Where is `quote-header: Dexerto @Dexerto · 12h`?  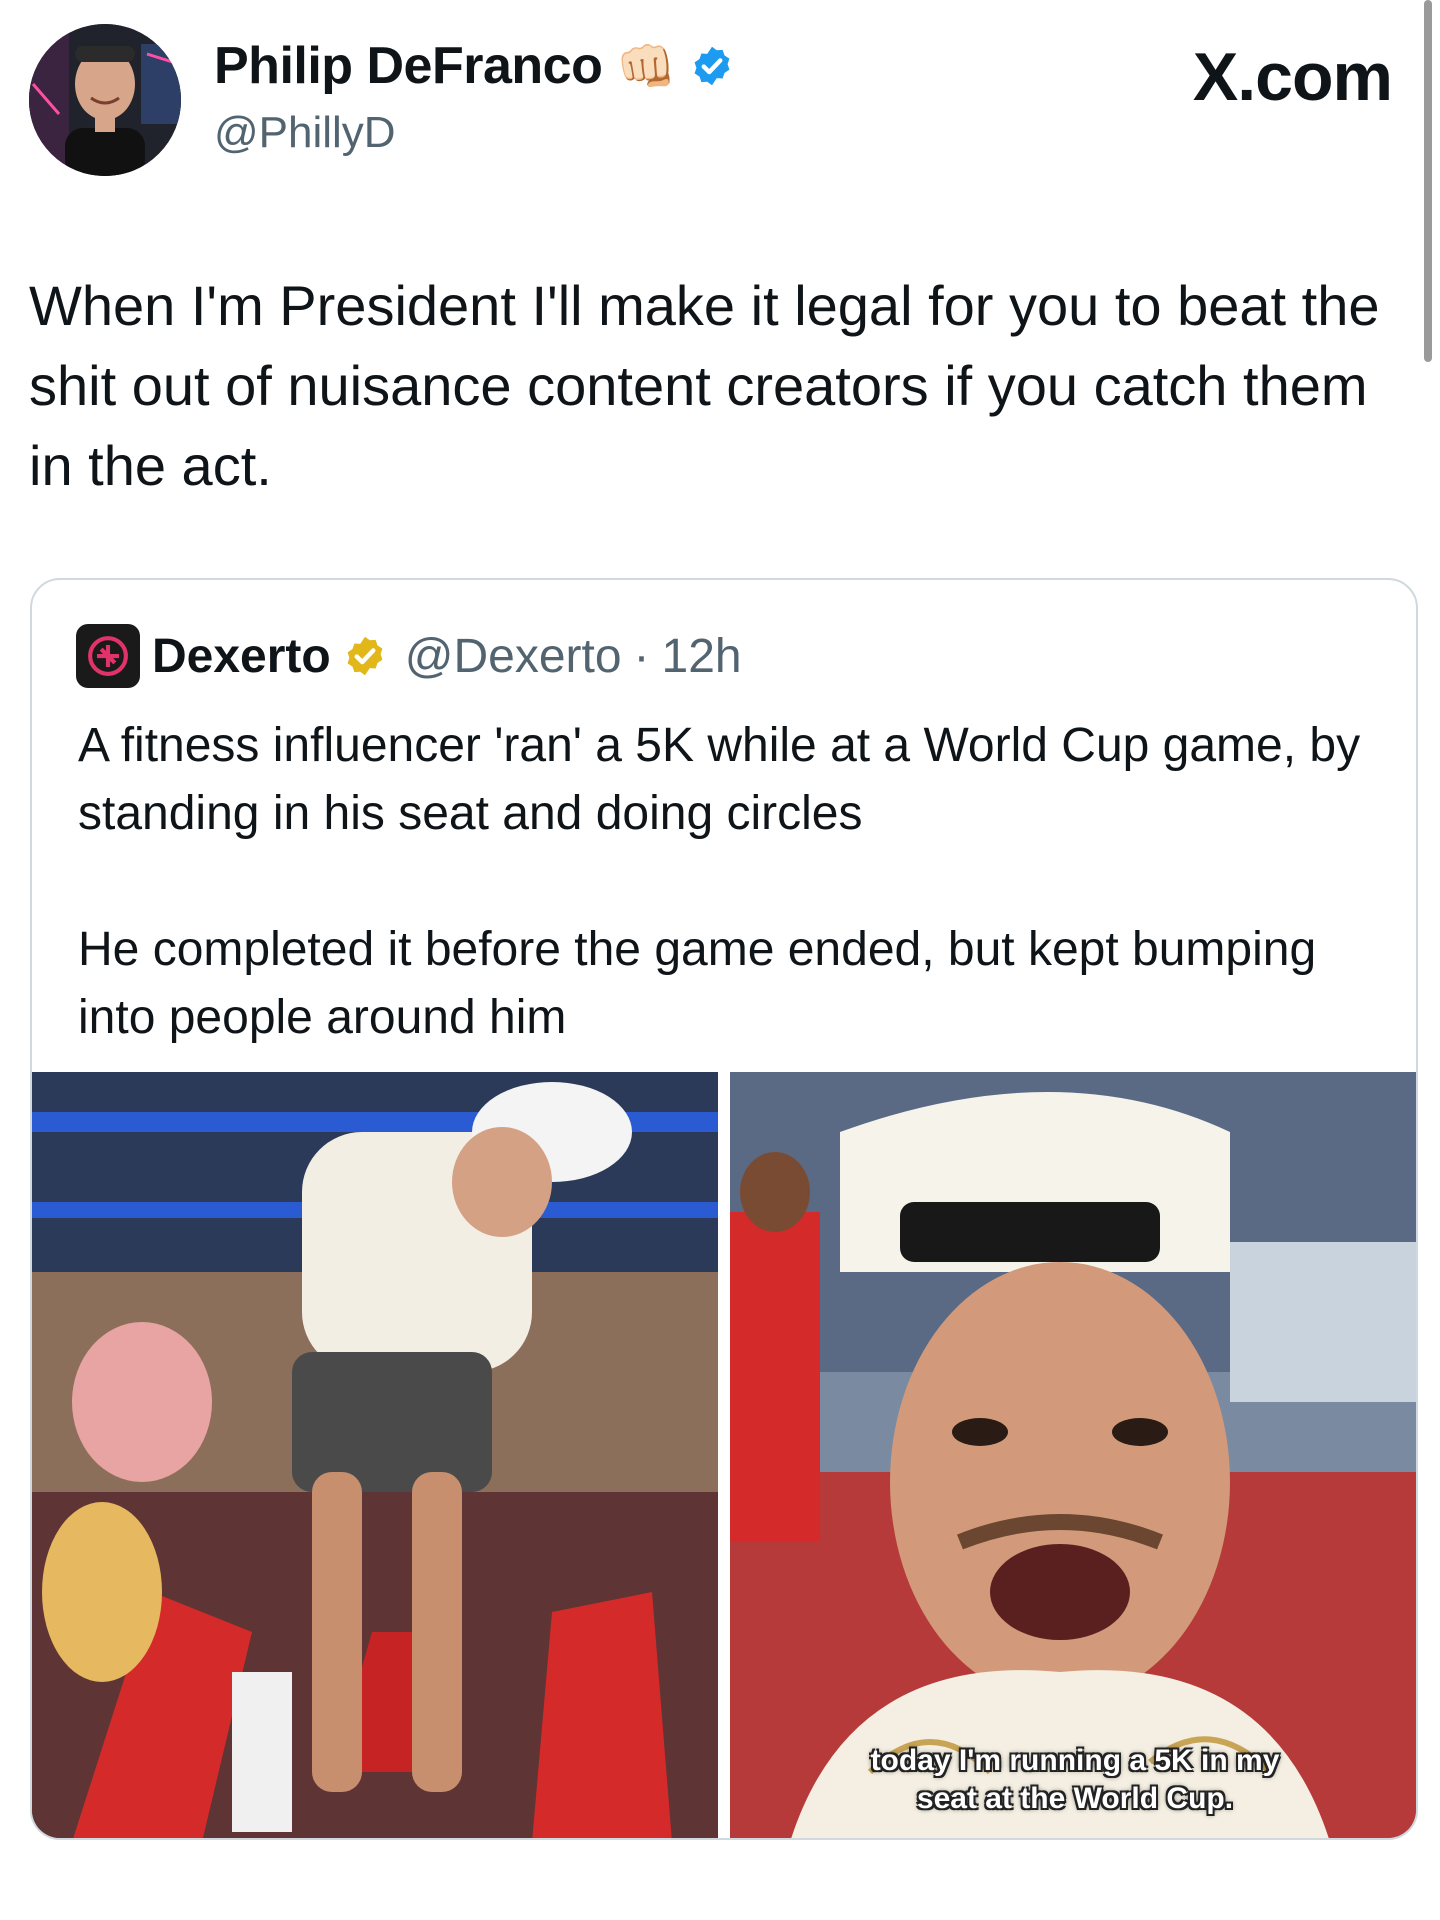
quote-header: Dexerto @Dexerto · 12h is located at coordinates (409, 656).